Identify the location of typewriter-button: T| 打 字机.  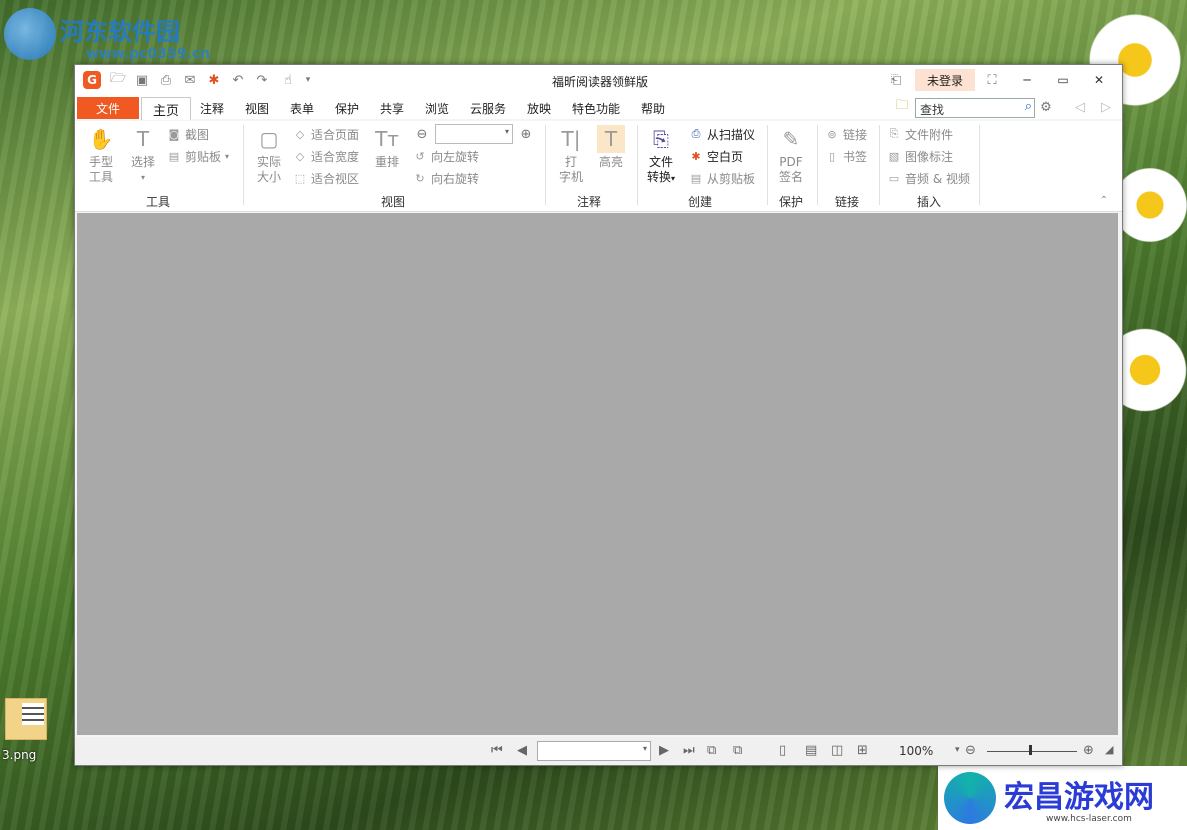
(571, 155).